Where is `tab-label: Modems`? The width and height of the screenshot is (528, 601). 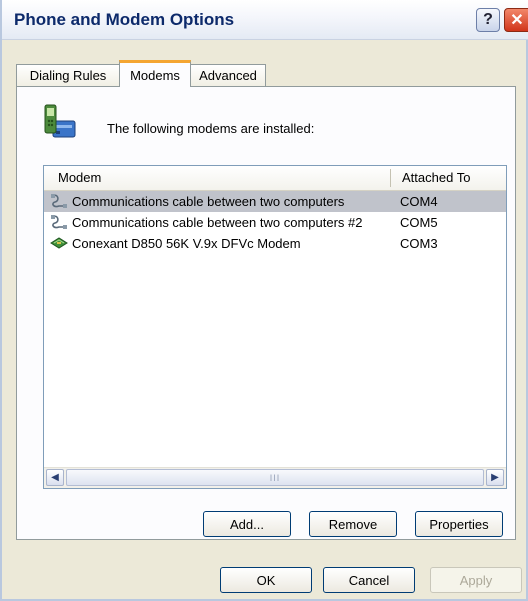
tab-label: Modems is located at coordinates (155, 75).